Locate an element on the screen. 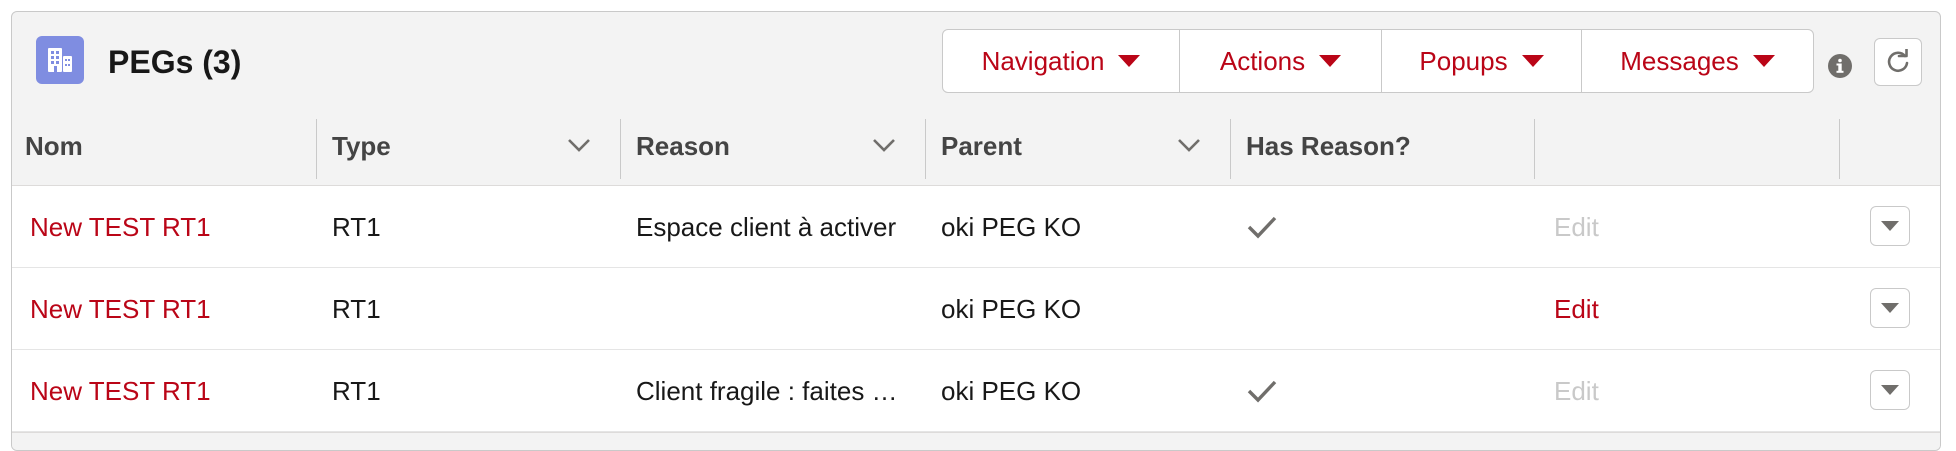 Image resolution: width=1956 pixels, height=451 pixels. column-label: Reason is located at coordinates (683, 145).